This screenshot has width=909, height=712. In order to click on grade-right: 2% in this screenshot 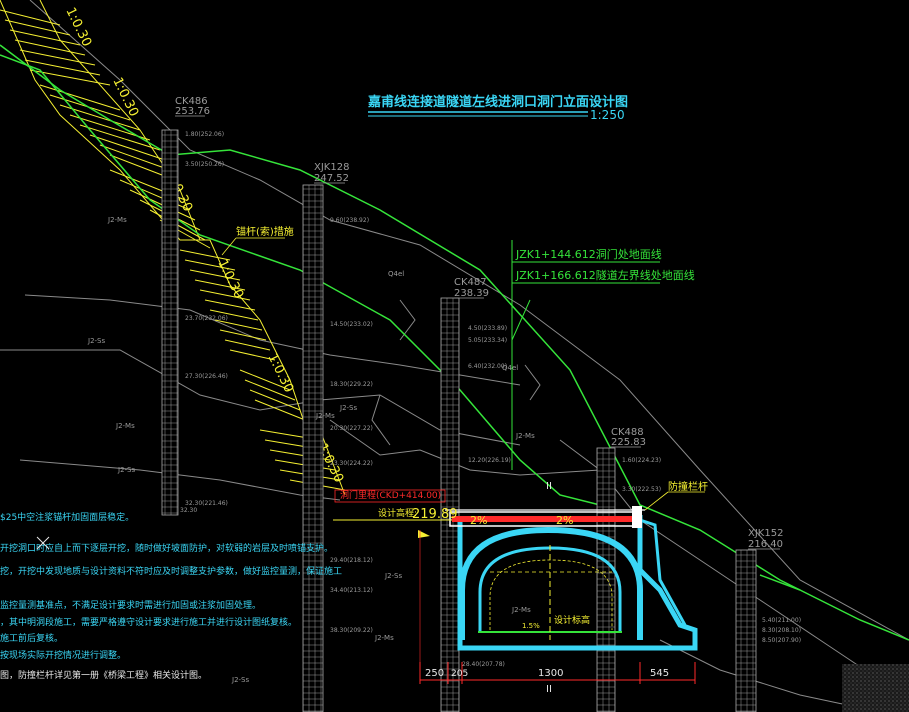, I will do `click(564, 520)`.